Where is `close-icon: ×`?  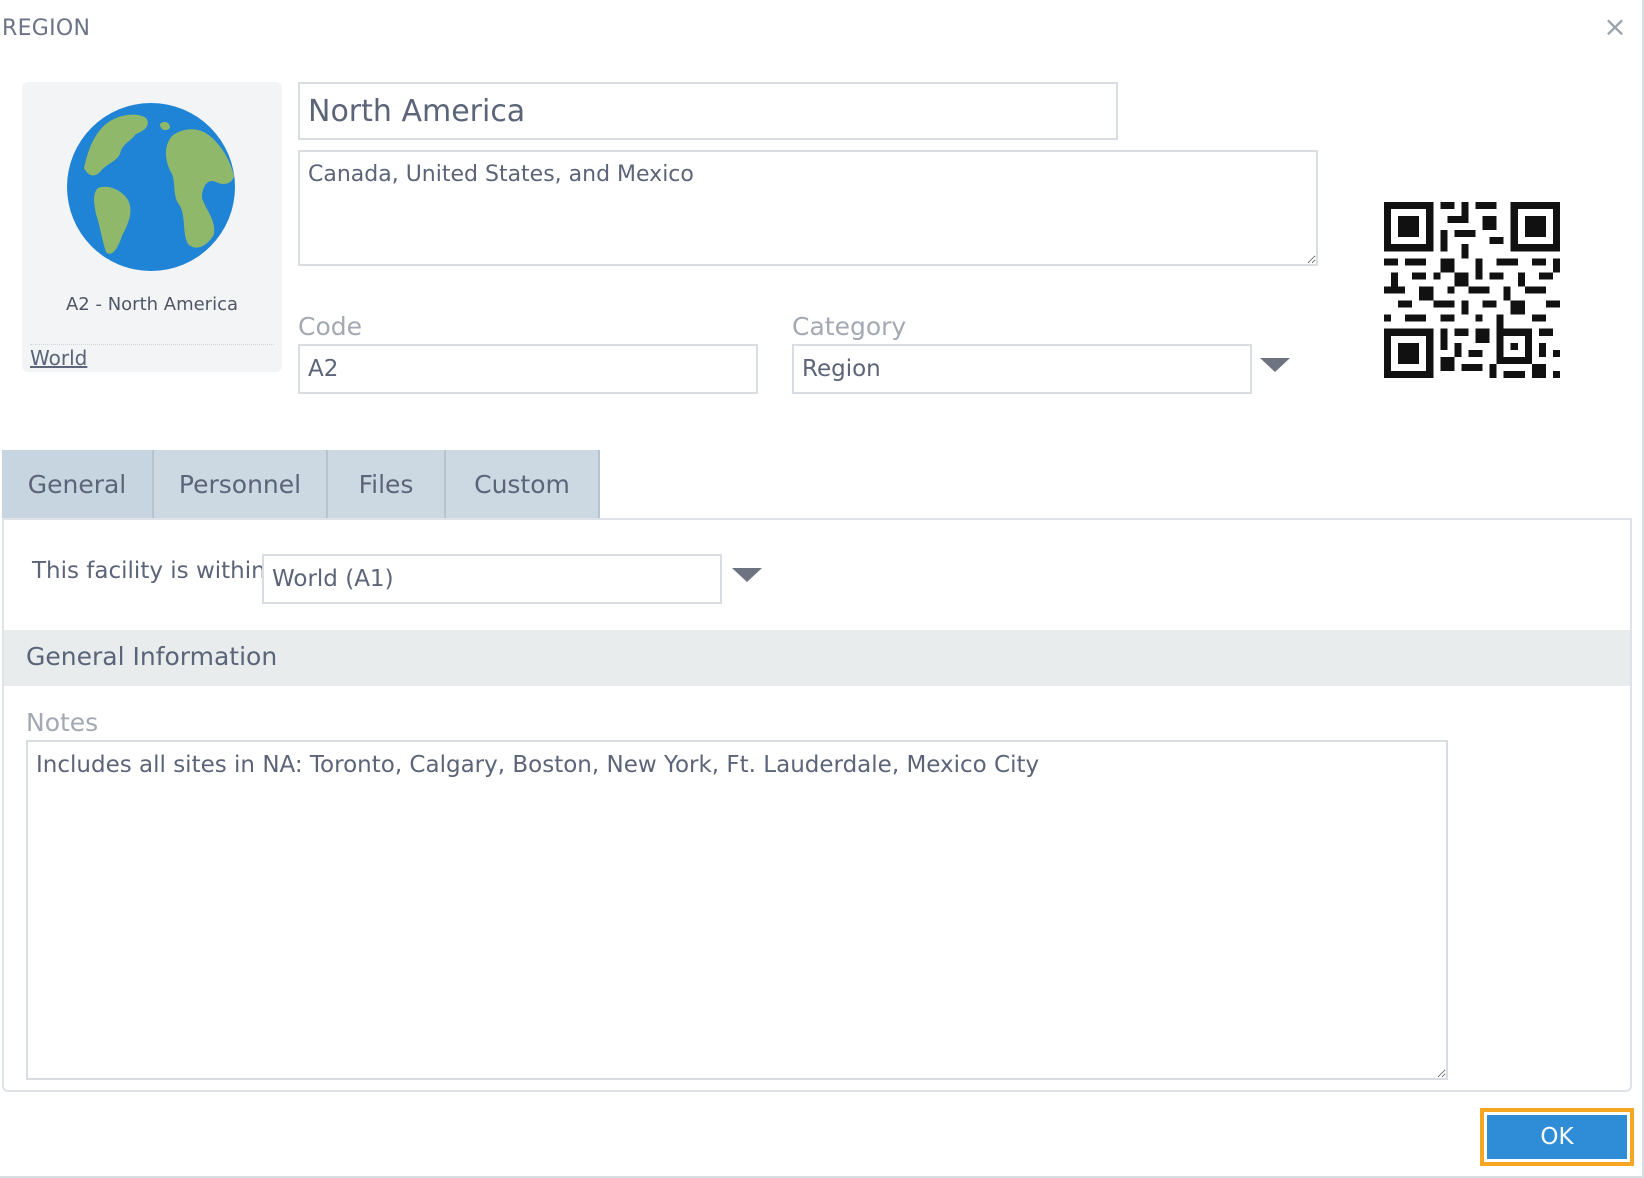 close-icon: × is located at coordinates (1615, 27).